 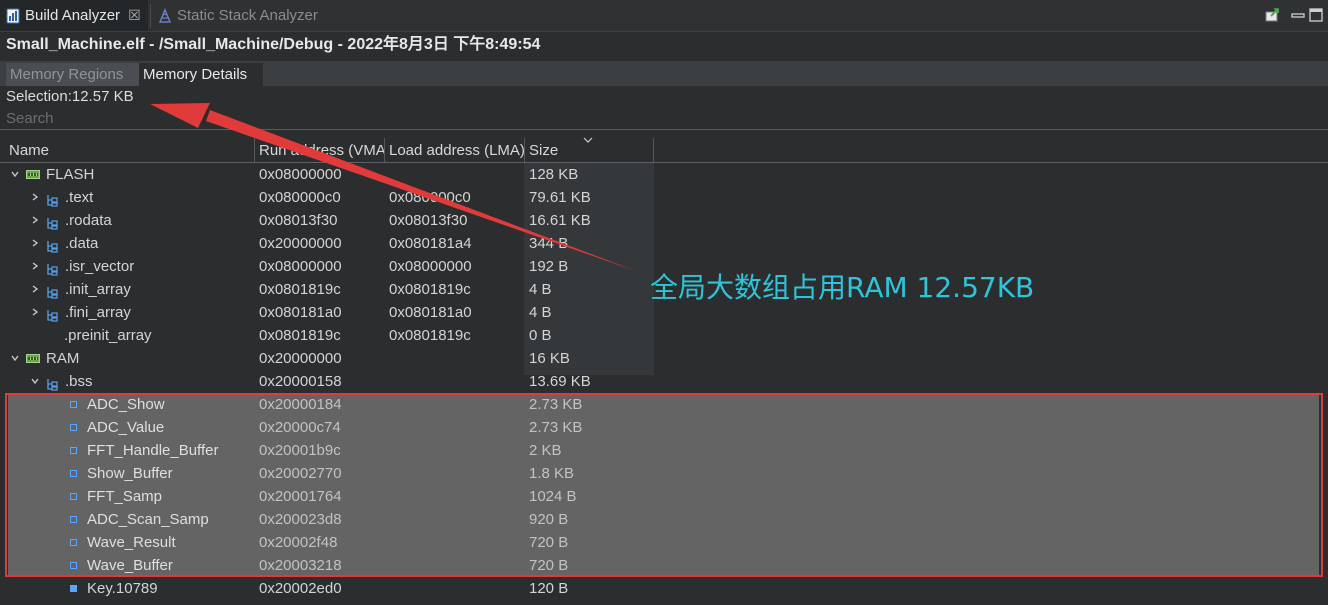 What do you see at coordinates (134, 15) in the screenshot?
I see `close-icon: ☒` at bounding box center [134, 15].